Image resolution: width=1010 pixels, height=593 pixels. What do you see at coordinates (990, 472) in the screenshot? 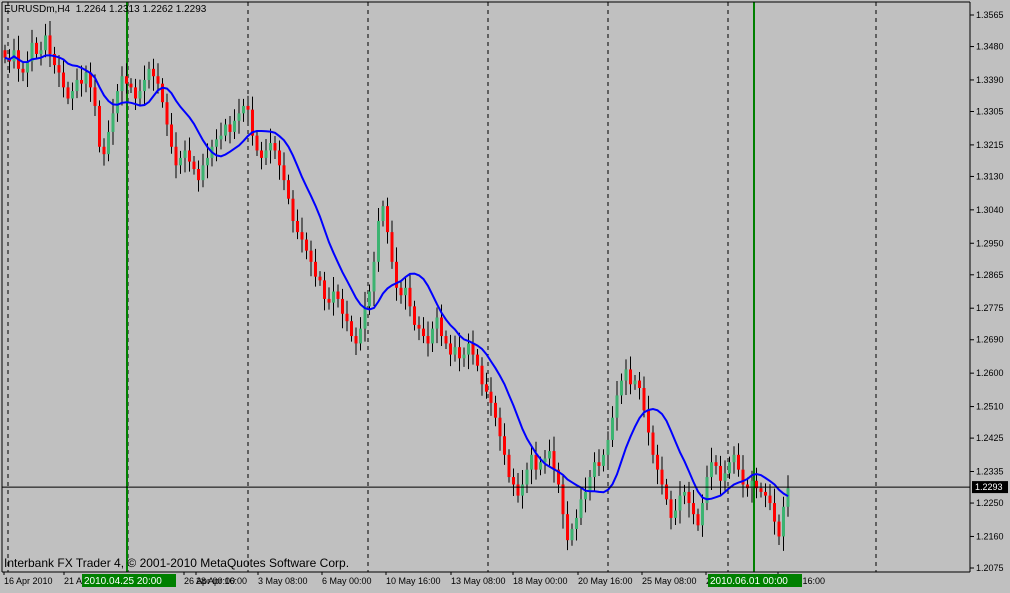
I see `price-tick-label: 1.2335` at bounding box center [990, 472].